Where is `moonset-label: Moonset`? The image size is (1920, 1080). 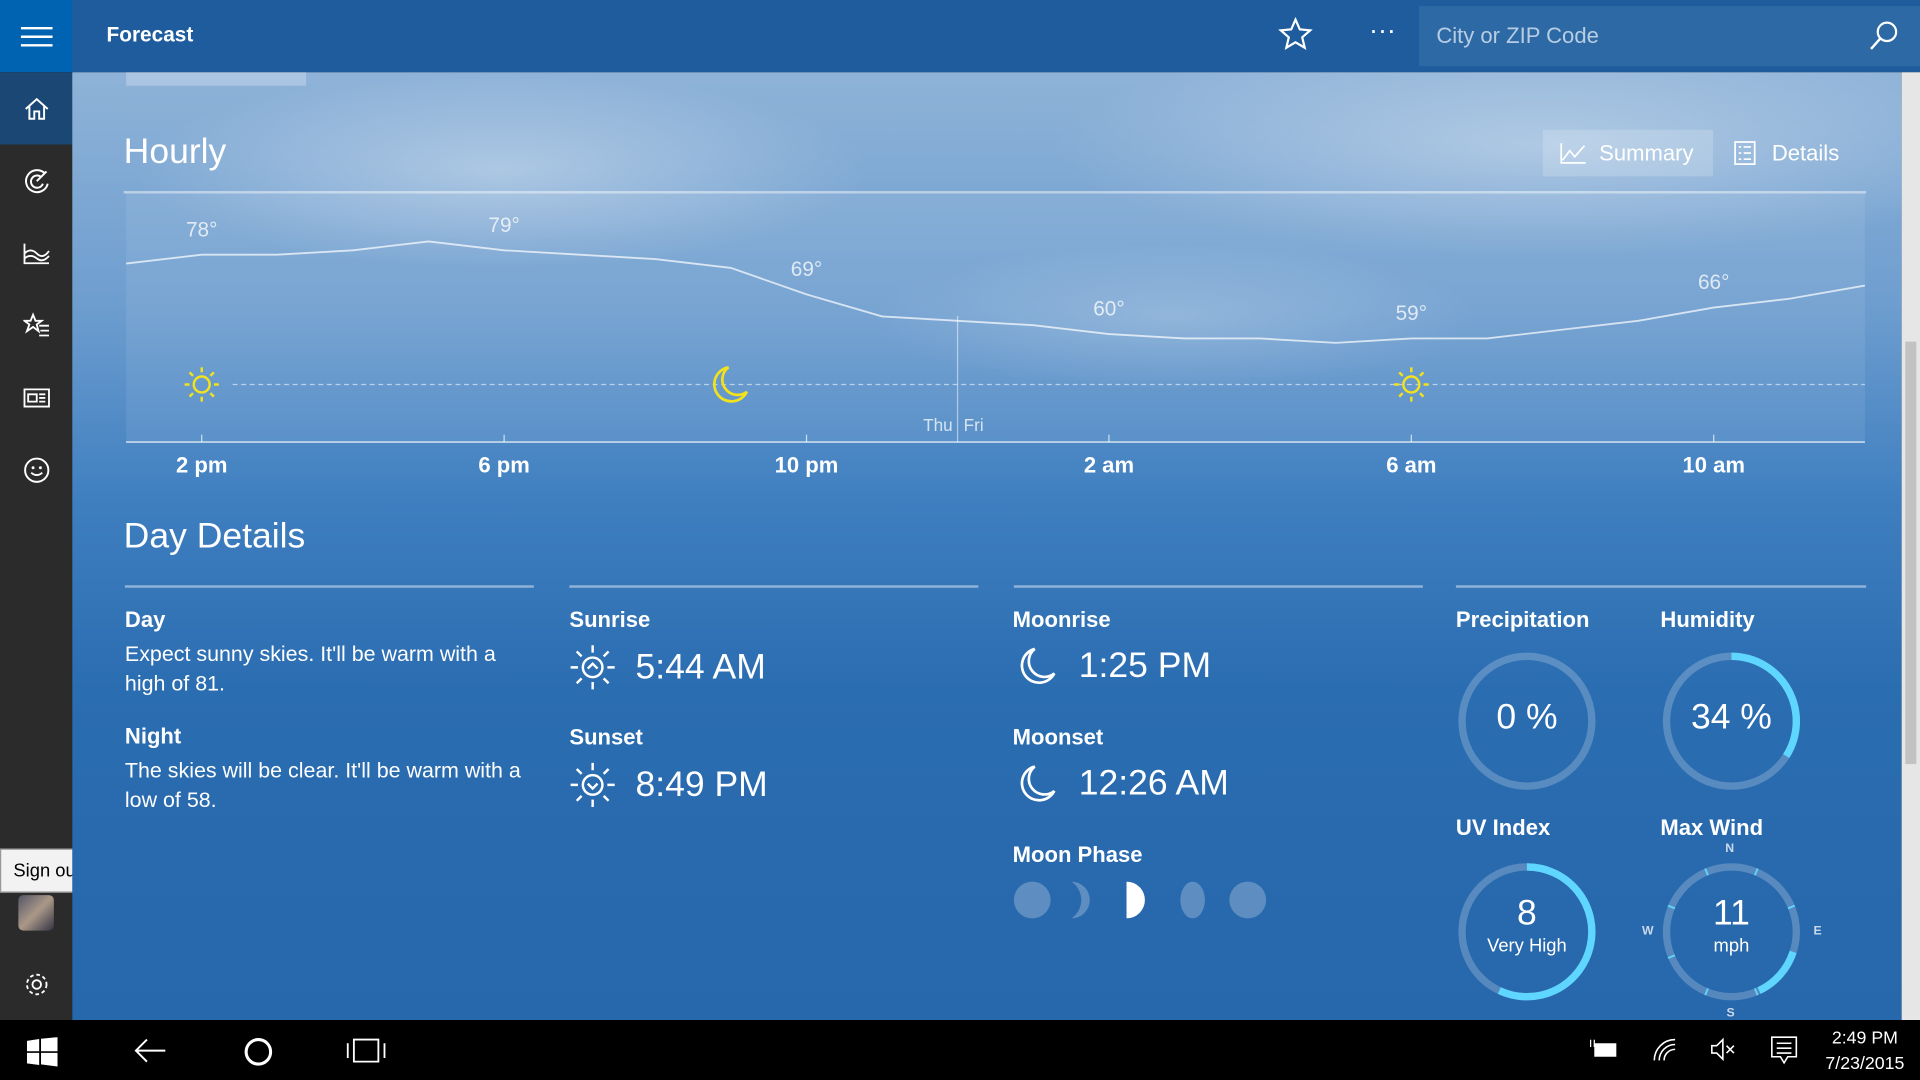
moonset-label: Moonset is located at coordinates (1058, 737).